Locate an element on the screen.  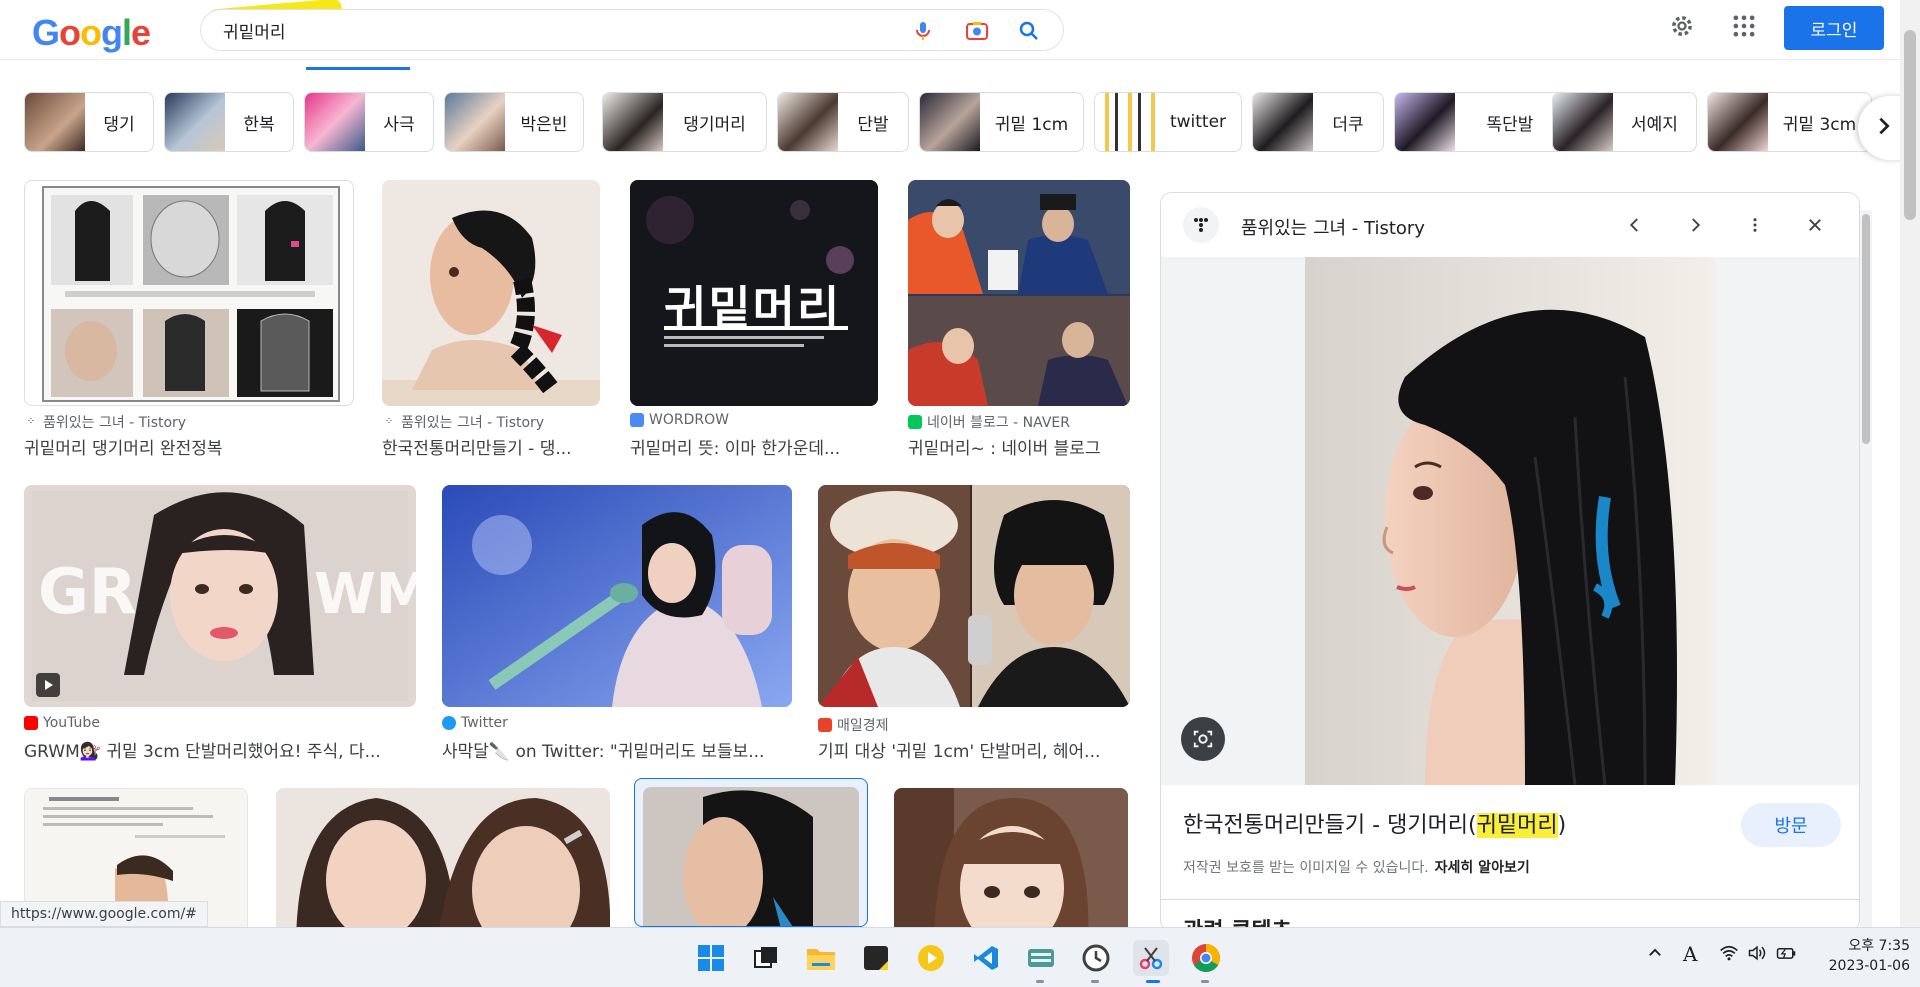
panel-source-name: 품위있는 그녀 - Tistory is located at coordinates (1333, 227).